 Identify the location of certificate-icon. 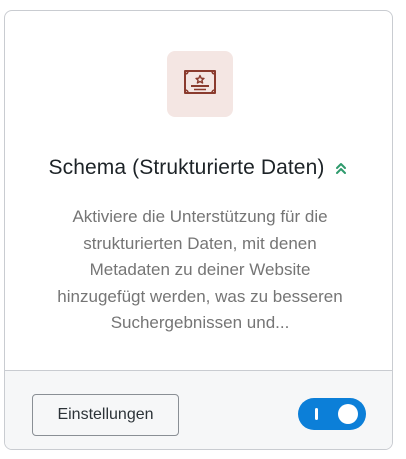
(200, 84).